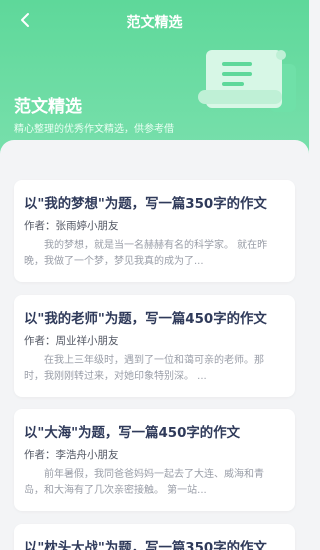  Describe the element at coordinates (145, 545) in the screenshot. I see `article-title: 以"枕头大战"为题，写一篇350字的作文` at that location.